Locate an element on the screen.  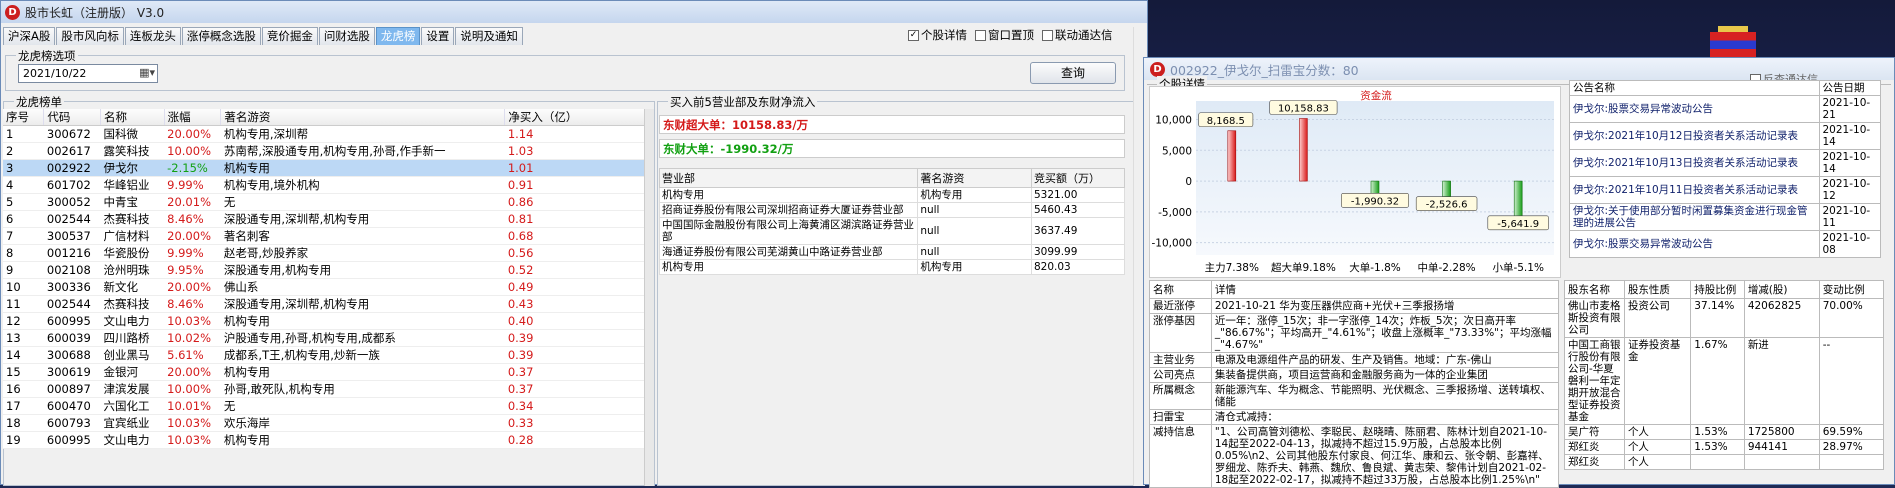
info-row: 公司亮点 集装备提供商，项目运营商和金融服务商为一体的企业集团 is located at coordinates (1354, 375).